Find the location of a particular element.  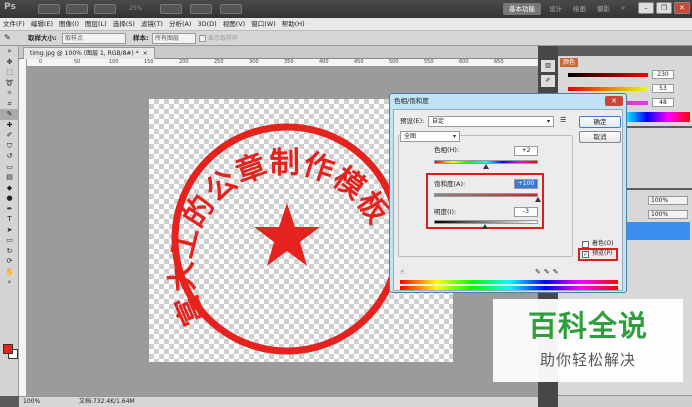

blur-tool-icon: ◆ is located at coordinates (9, 188).